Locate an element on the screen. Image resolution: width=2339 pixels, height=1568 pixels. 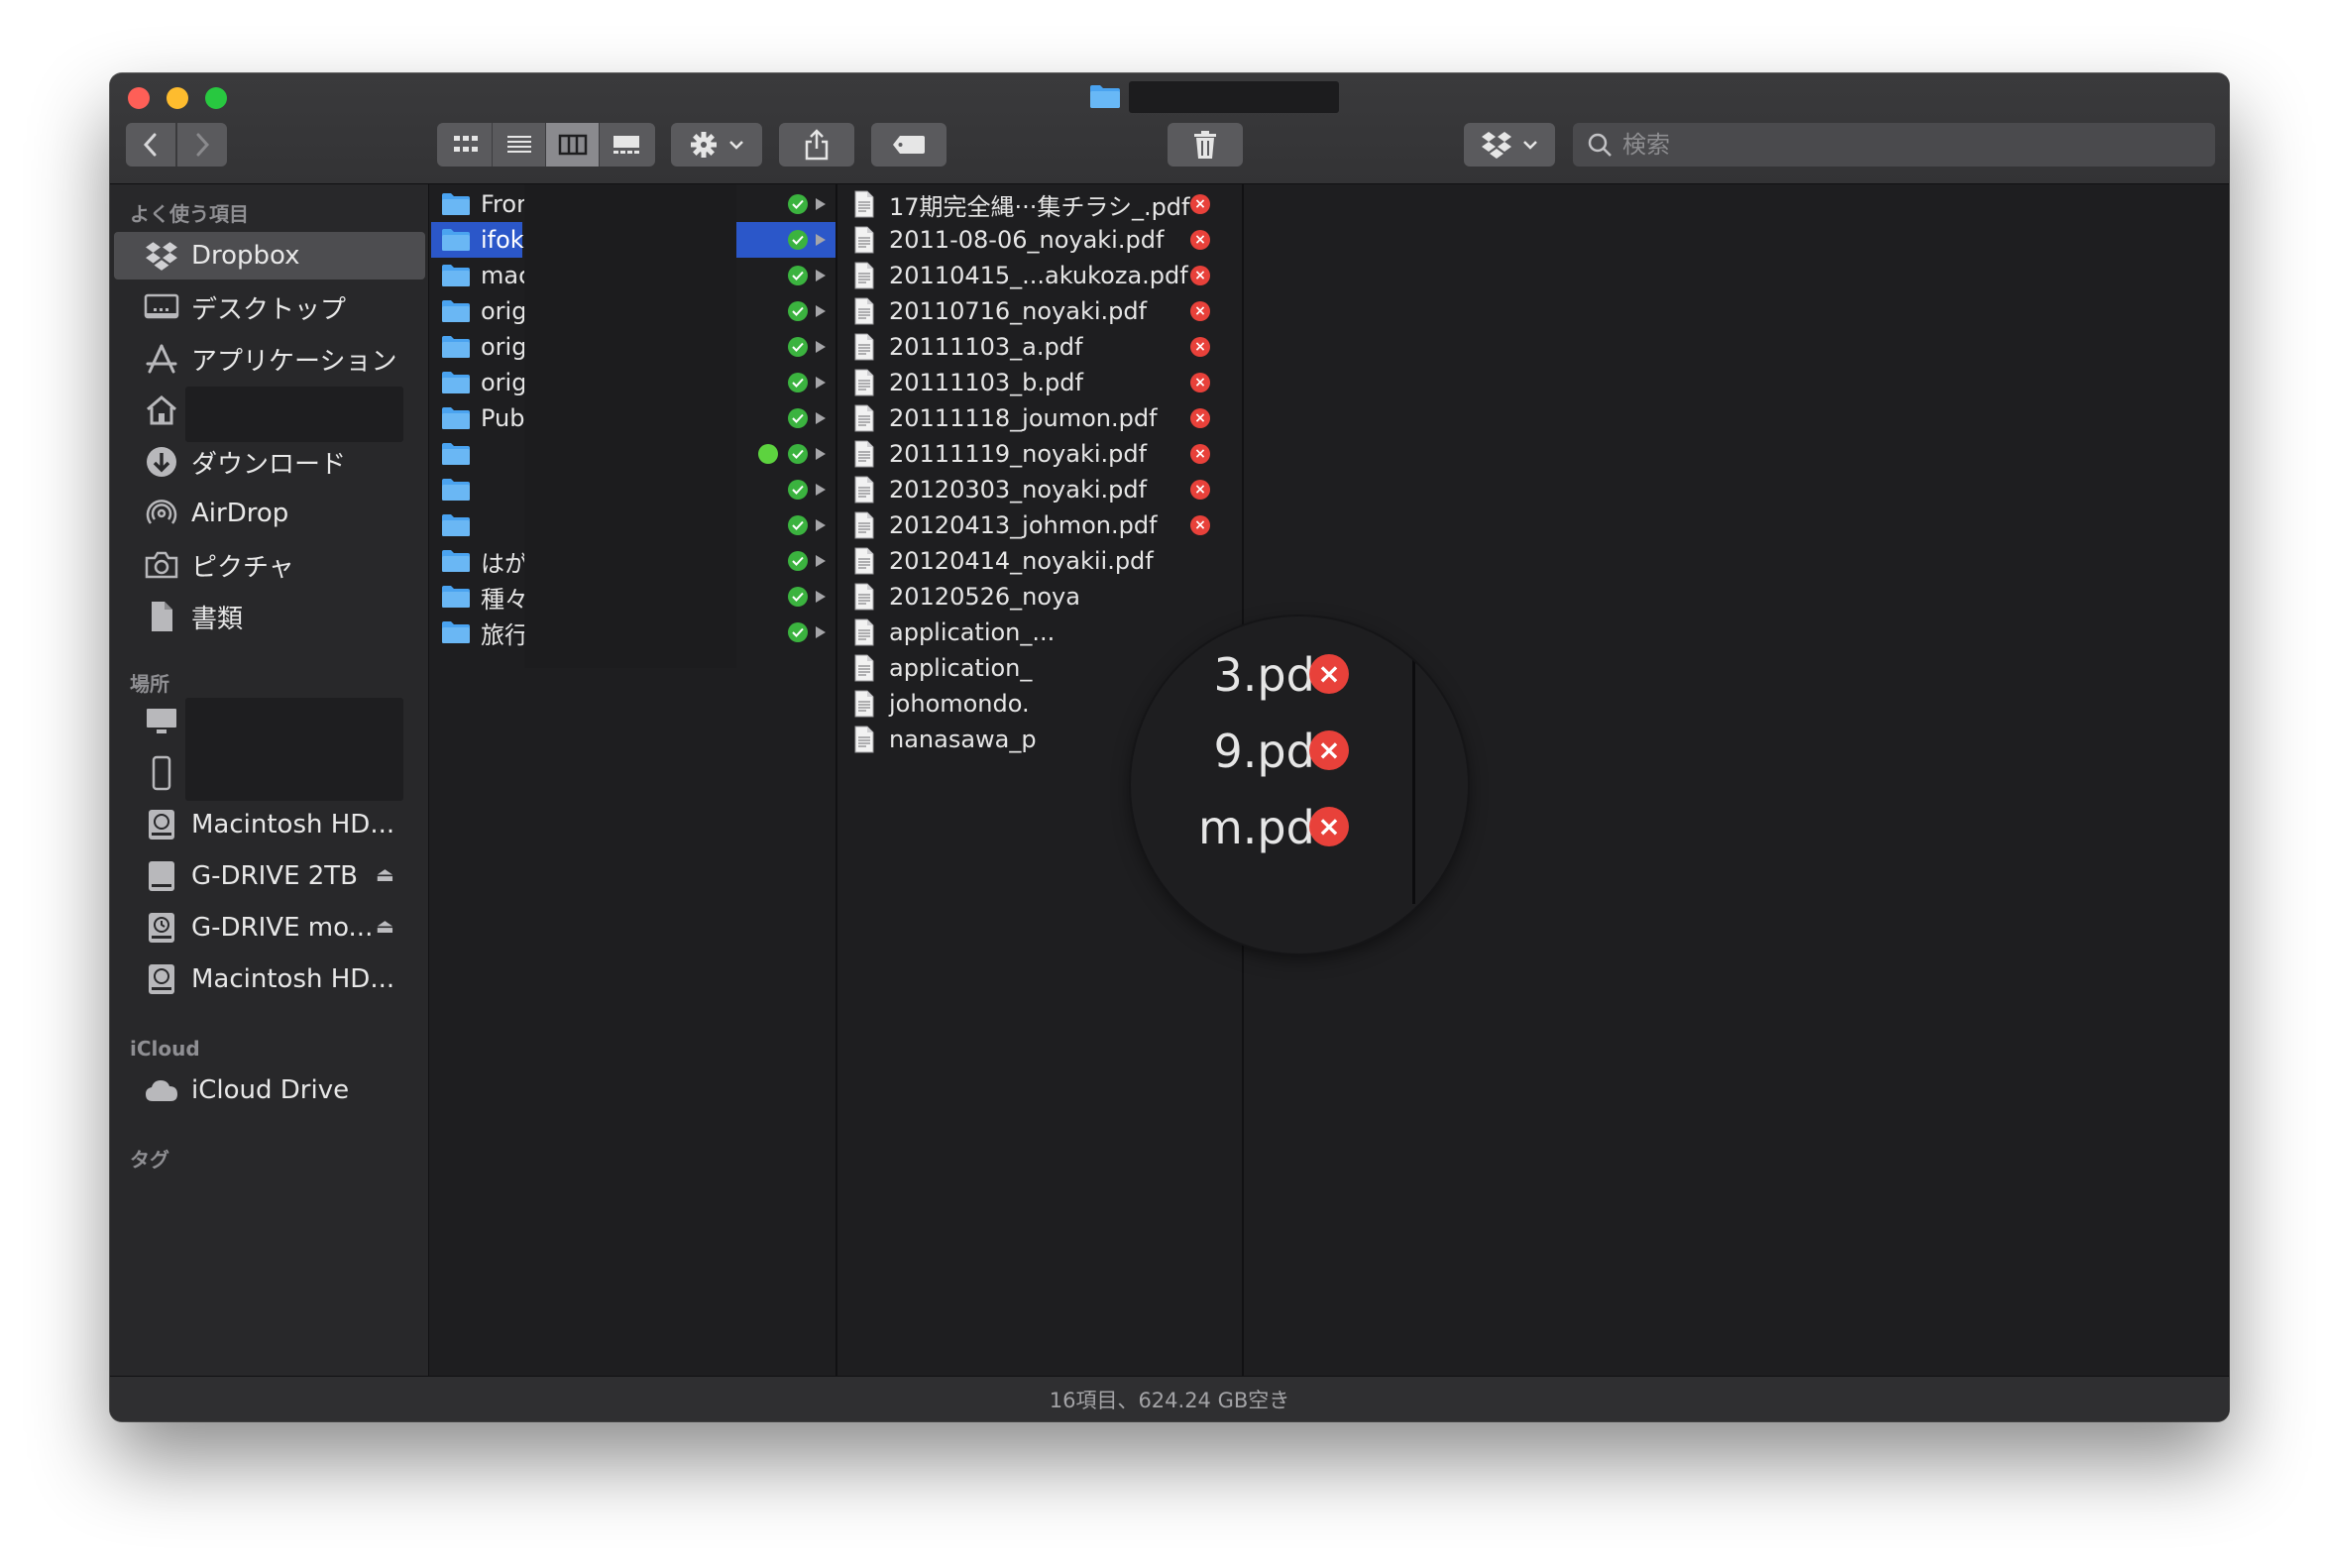
dropbox-menu-button is located at coordinates (1509, 145).